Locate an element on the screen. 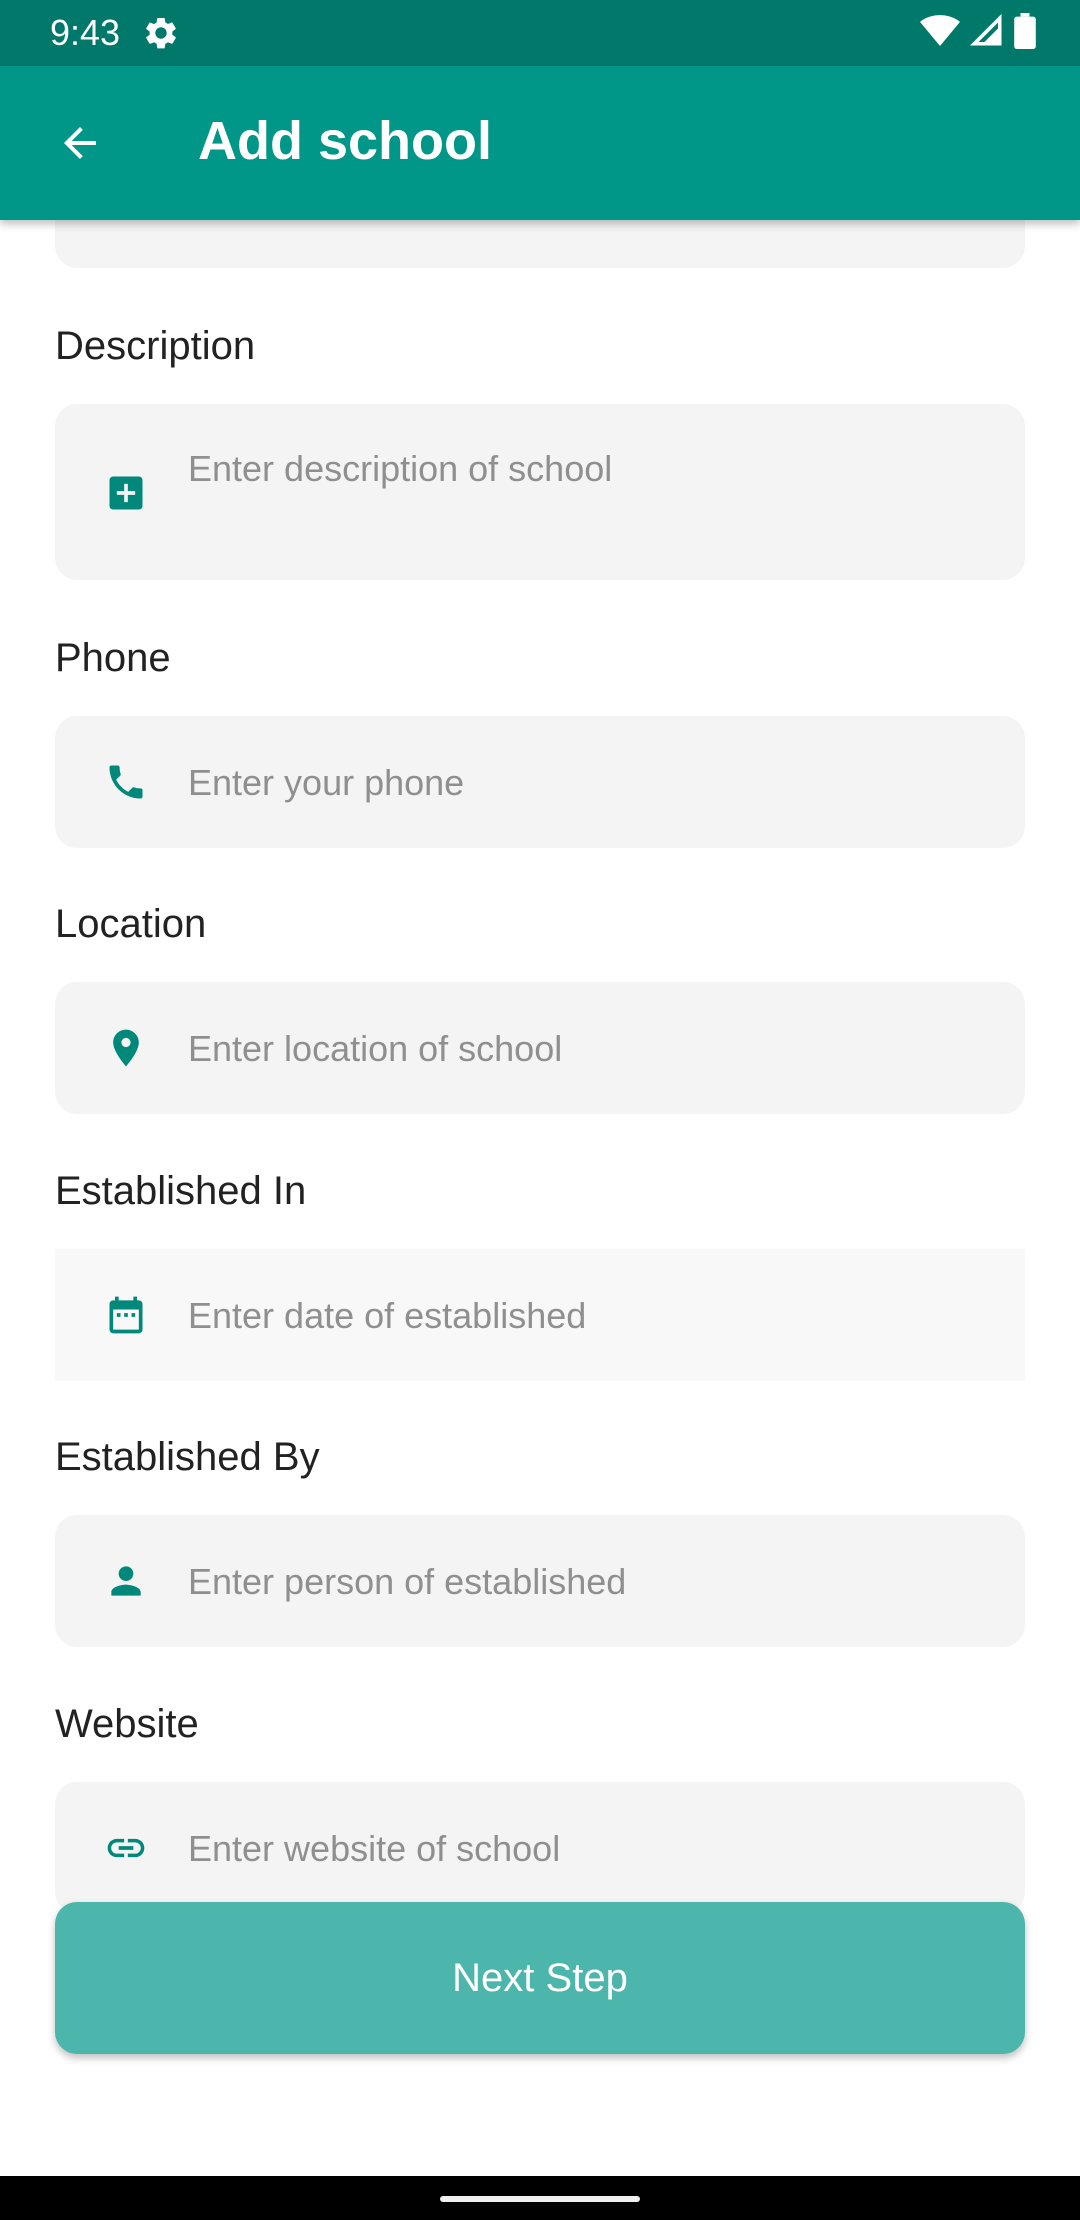 The height and width of the screenshot is (2220, 1080). app-bar: Add school is located at coordinates (540, 143).